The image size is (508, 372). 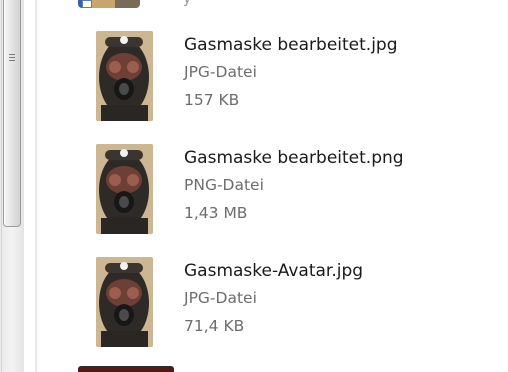 What do you see at coordinates (274, 271) in the screenshot?
I see `file-name: Gasmaske-Avatar.jpg` at bounding box center [274, 271].